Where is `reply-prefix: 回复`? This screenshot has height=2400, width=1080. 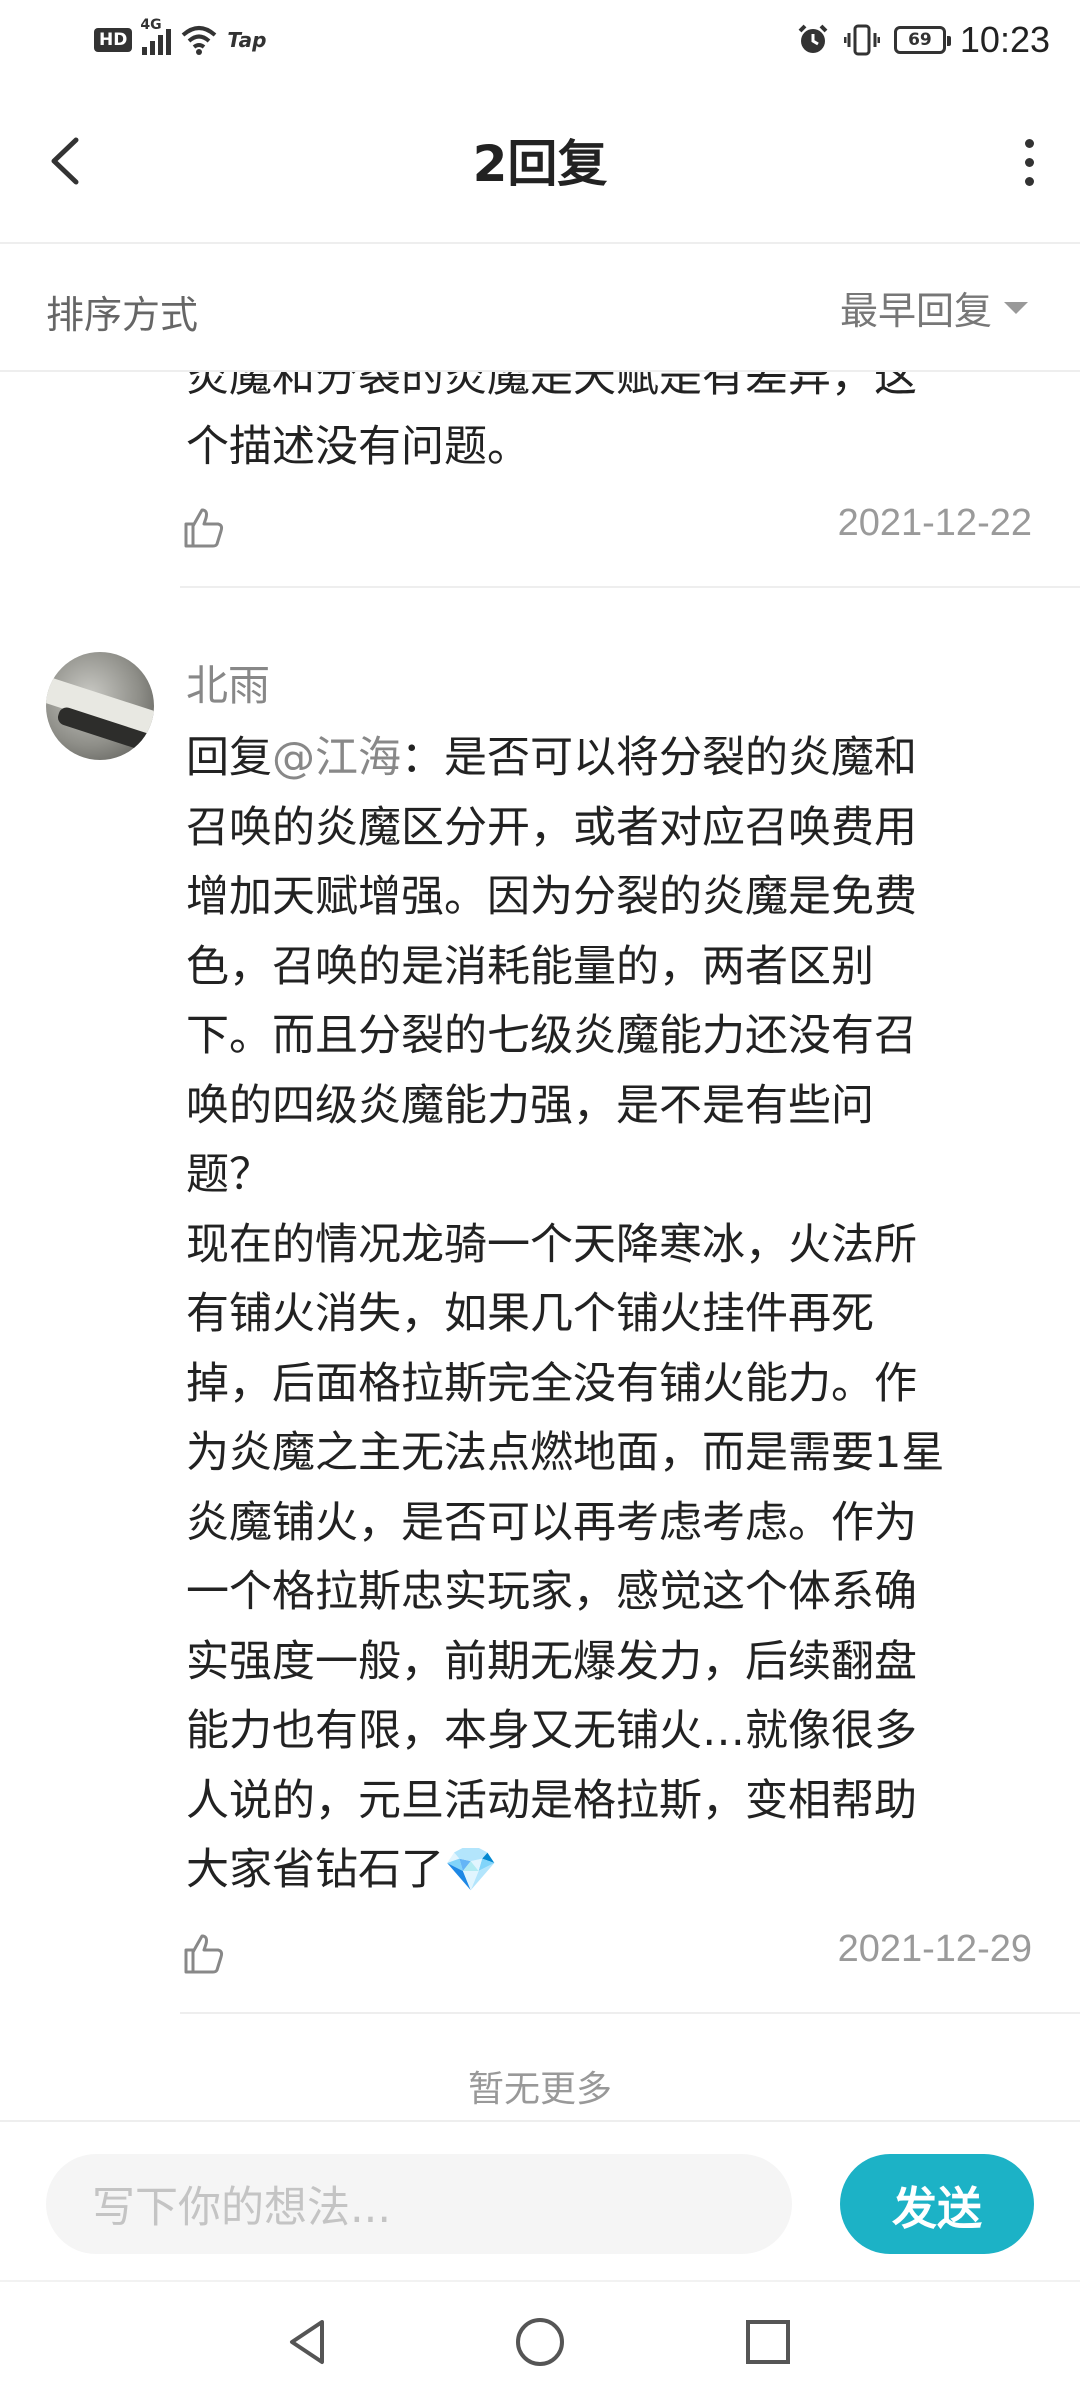 reply-prefix: 回复 is located at coordinates (229, 758).